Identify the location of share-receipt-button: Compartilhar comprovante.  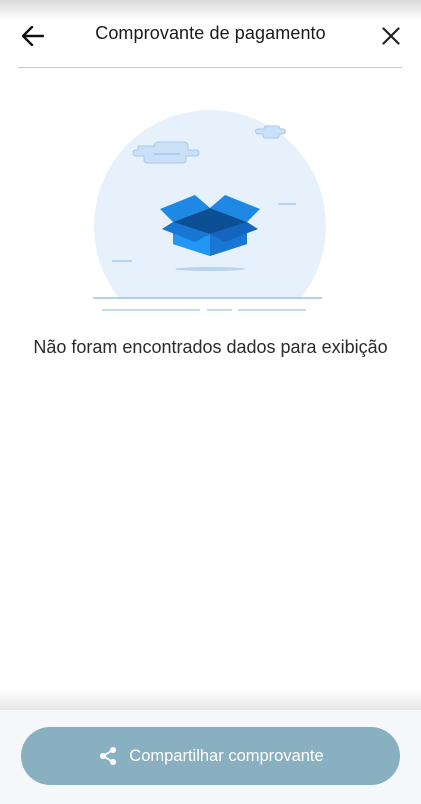
(210, 756).